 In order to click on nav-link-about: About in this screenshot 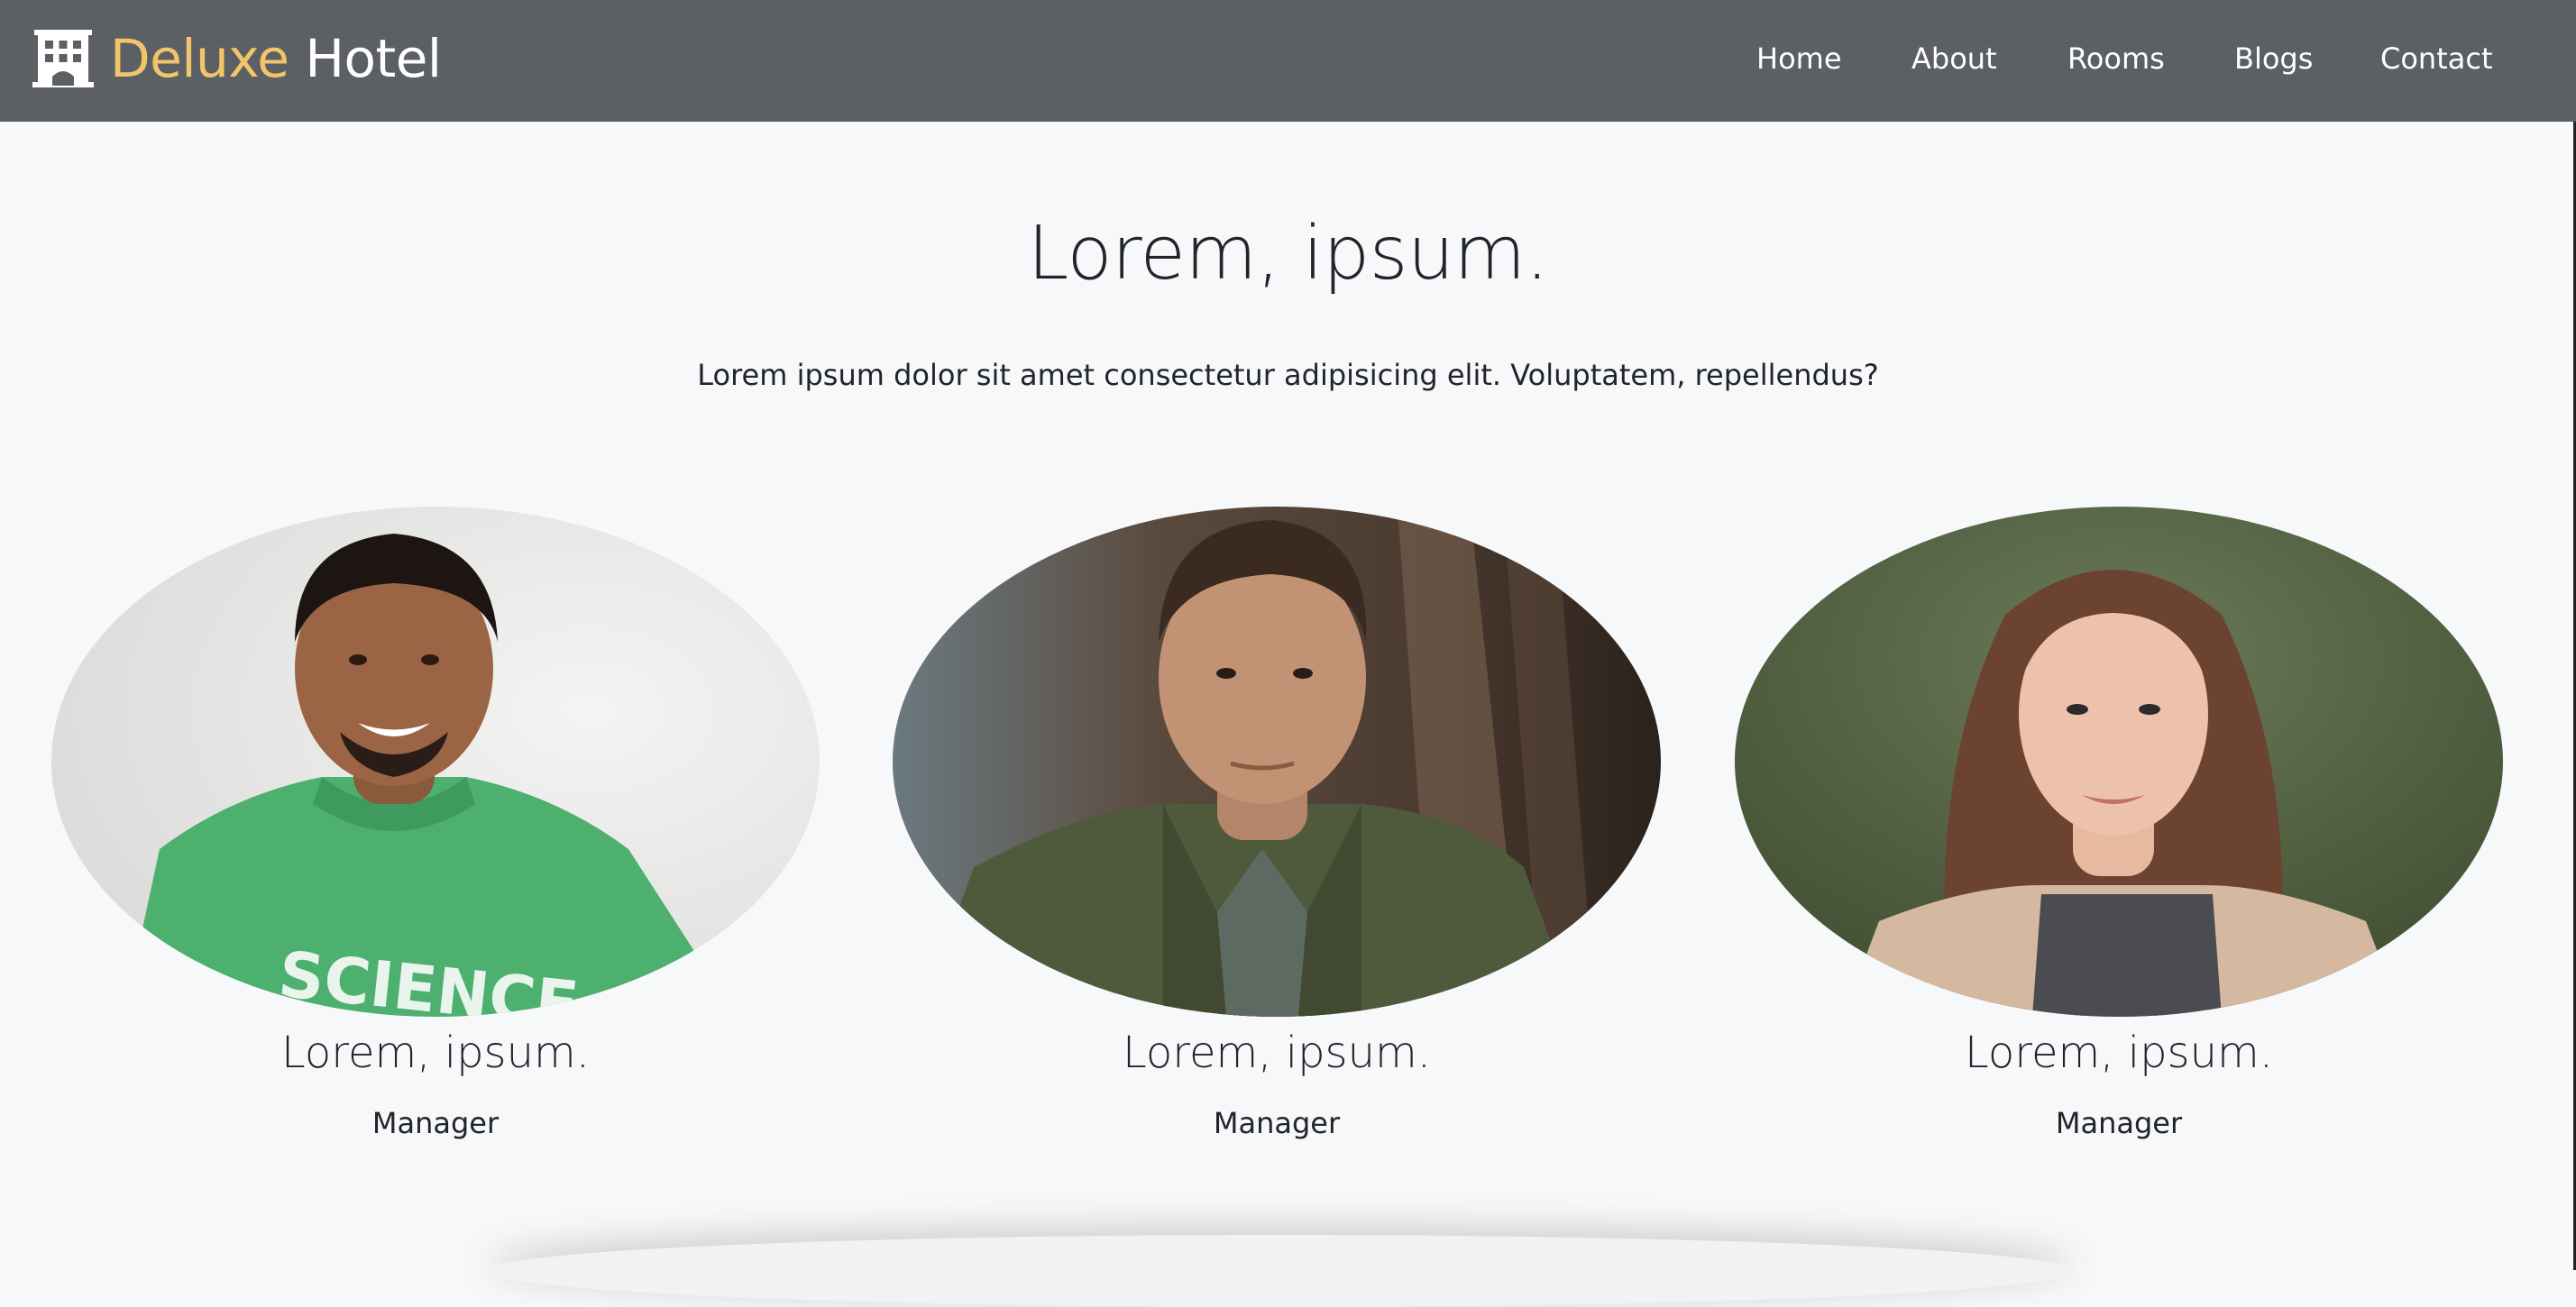, I will do `click(1954, 59)`.